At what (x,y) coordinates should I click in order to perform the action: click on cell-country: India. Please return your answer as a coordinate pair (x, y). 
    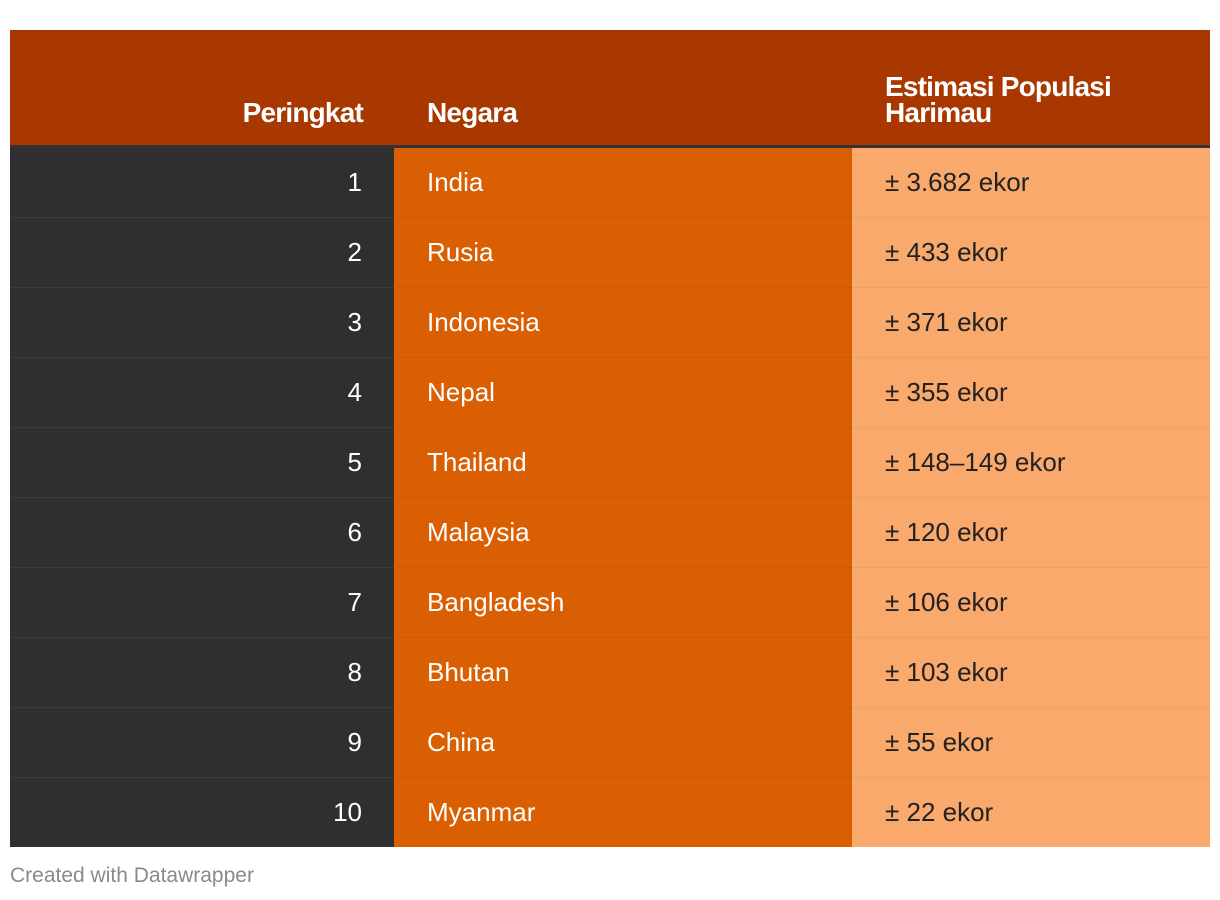
    Looking at the image, I should click on (623, 182).